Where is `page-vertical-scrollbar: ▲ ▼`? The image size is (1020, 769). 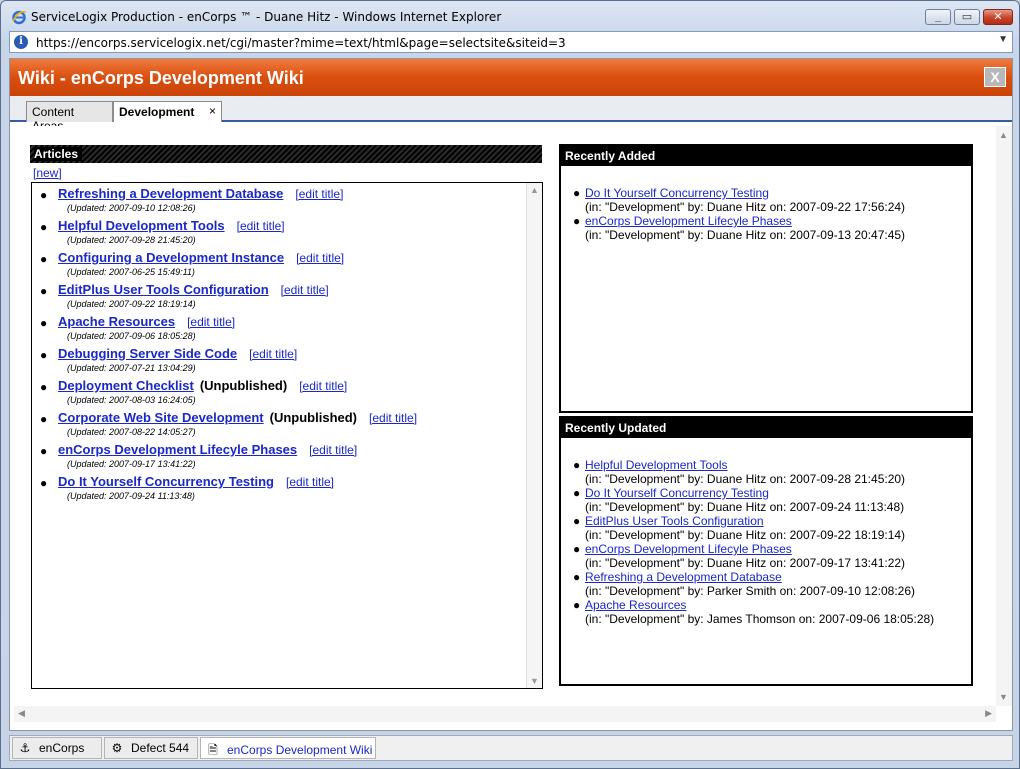 page-vertical-scrollbar: ▲ ▼ is located at coordinates (1004, 416).